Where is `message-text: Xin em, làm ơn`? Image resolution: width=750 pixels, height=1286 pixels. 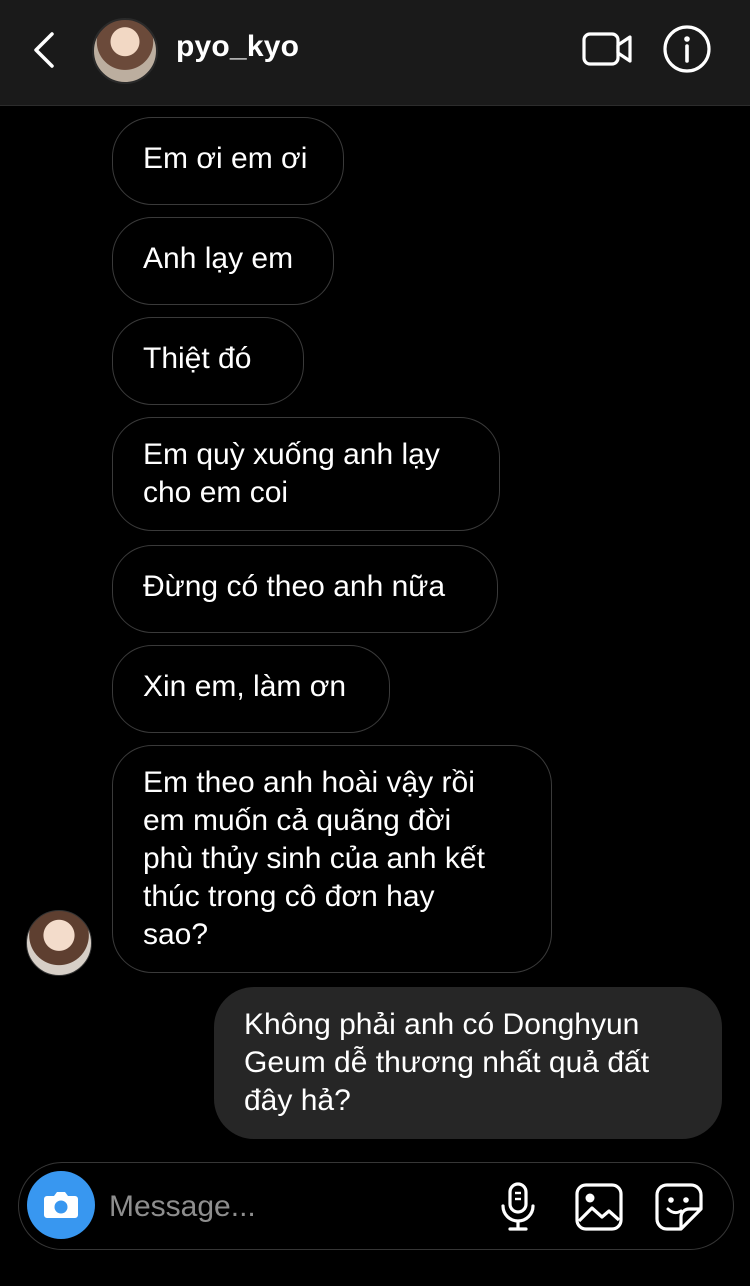 message-text: Xin em, làm ơn is located at coordinates (245, 686).